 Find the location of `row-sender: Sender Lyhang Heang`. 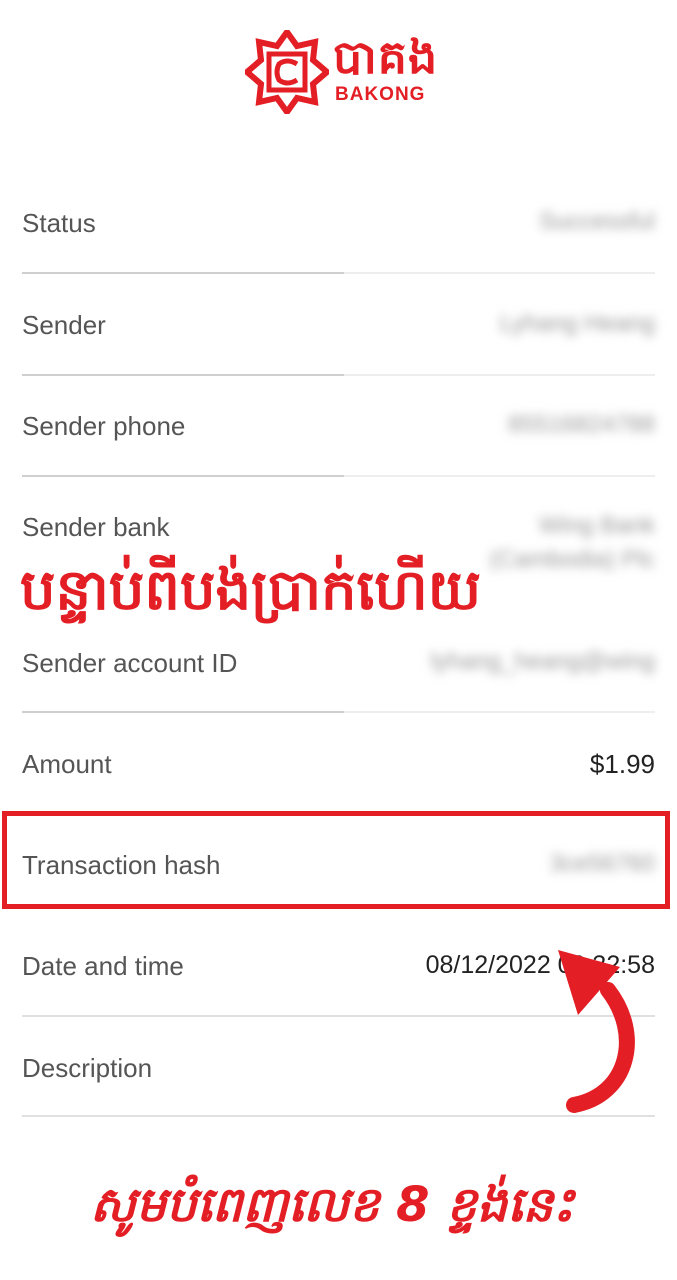

row-sender: Sender Lyhang Heang is located at coordinates (338, 330).